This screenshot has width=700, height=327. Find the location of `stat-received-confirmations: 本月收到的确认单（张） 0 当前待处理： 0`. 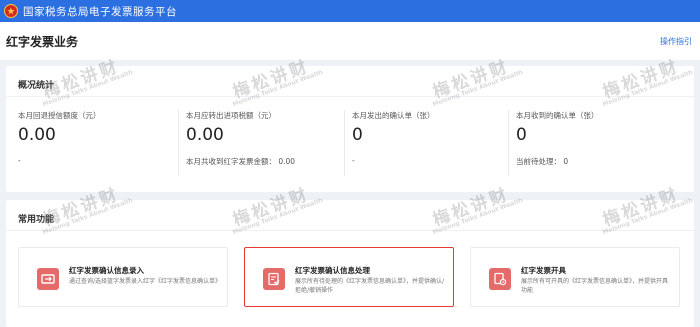

stat-received-confirmations: 本月收到的确认单（张） 0 当前待处理： 0 is located at coordinates (598, 138).